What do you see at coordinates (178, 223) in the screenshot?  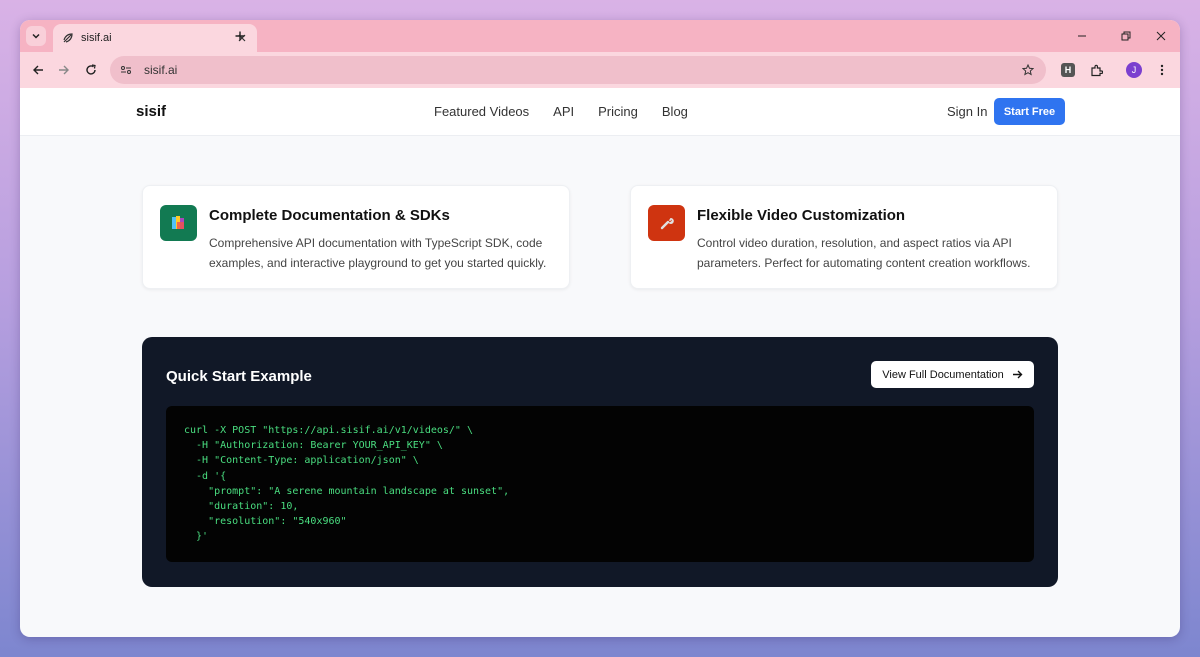 I see `books-icon` at bounding box center [178, 223].